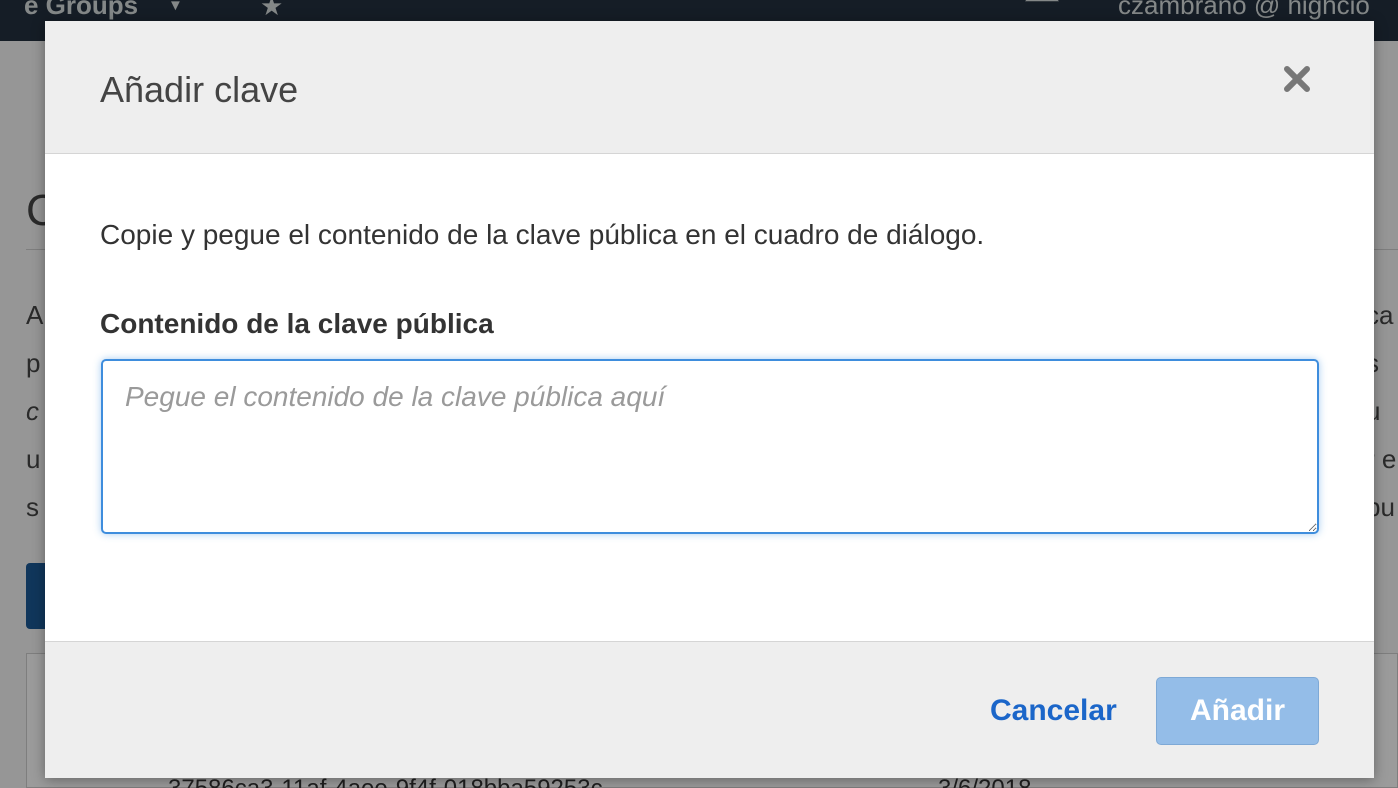 This screenshot has height=788, width=1398. I want to click on close-icon, so click(1297, 79).